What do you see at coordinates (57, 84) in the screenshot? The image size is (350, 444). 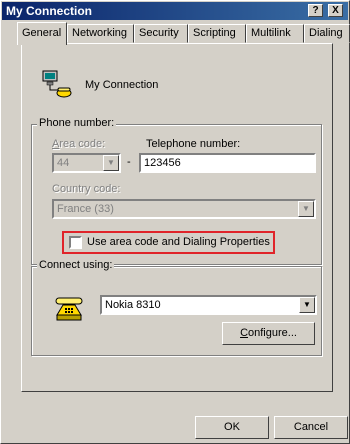 I see `network-connection-icon` at bounding box center [57, 84].